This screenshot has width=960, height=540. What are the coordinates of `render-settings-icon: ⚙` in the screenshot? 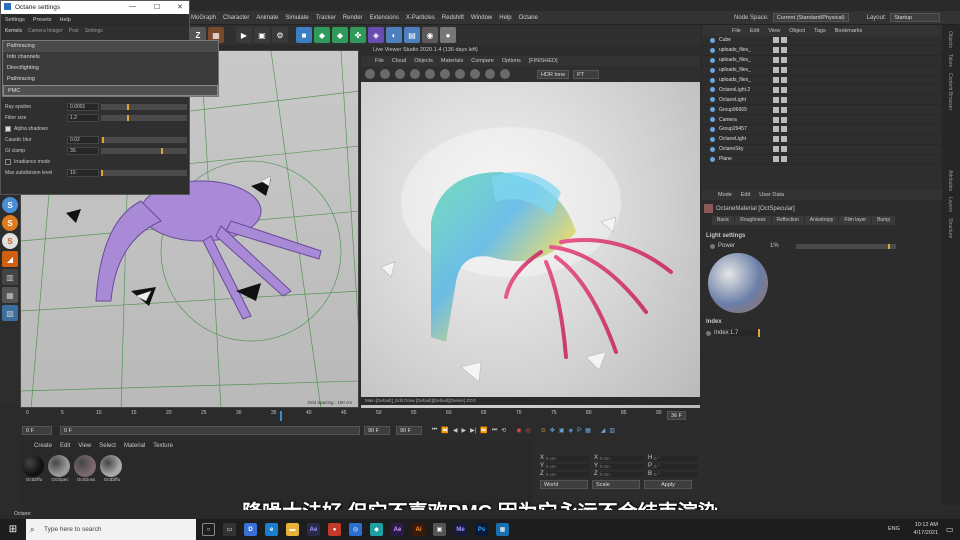 It's located at (280, 35).